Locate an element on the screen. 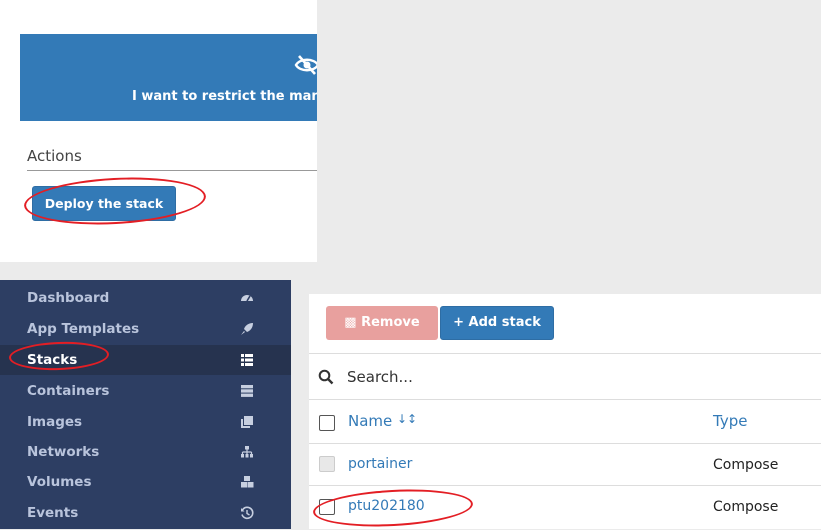 The height and width of the screenshot is (530, 821). sidebar-item-label: Volumes is located at coordinates (59, 482).